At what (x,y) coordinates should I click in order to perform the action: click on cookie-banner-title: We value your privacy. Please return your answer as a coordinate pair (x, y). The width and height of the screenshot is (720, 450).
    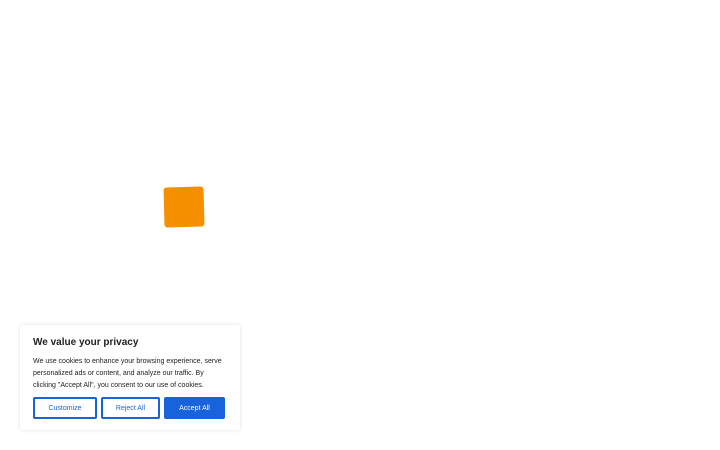
    Looking at the image, I should click on (86, 342).